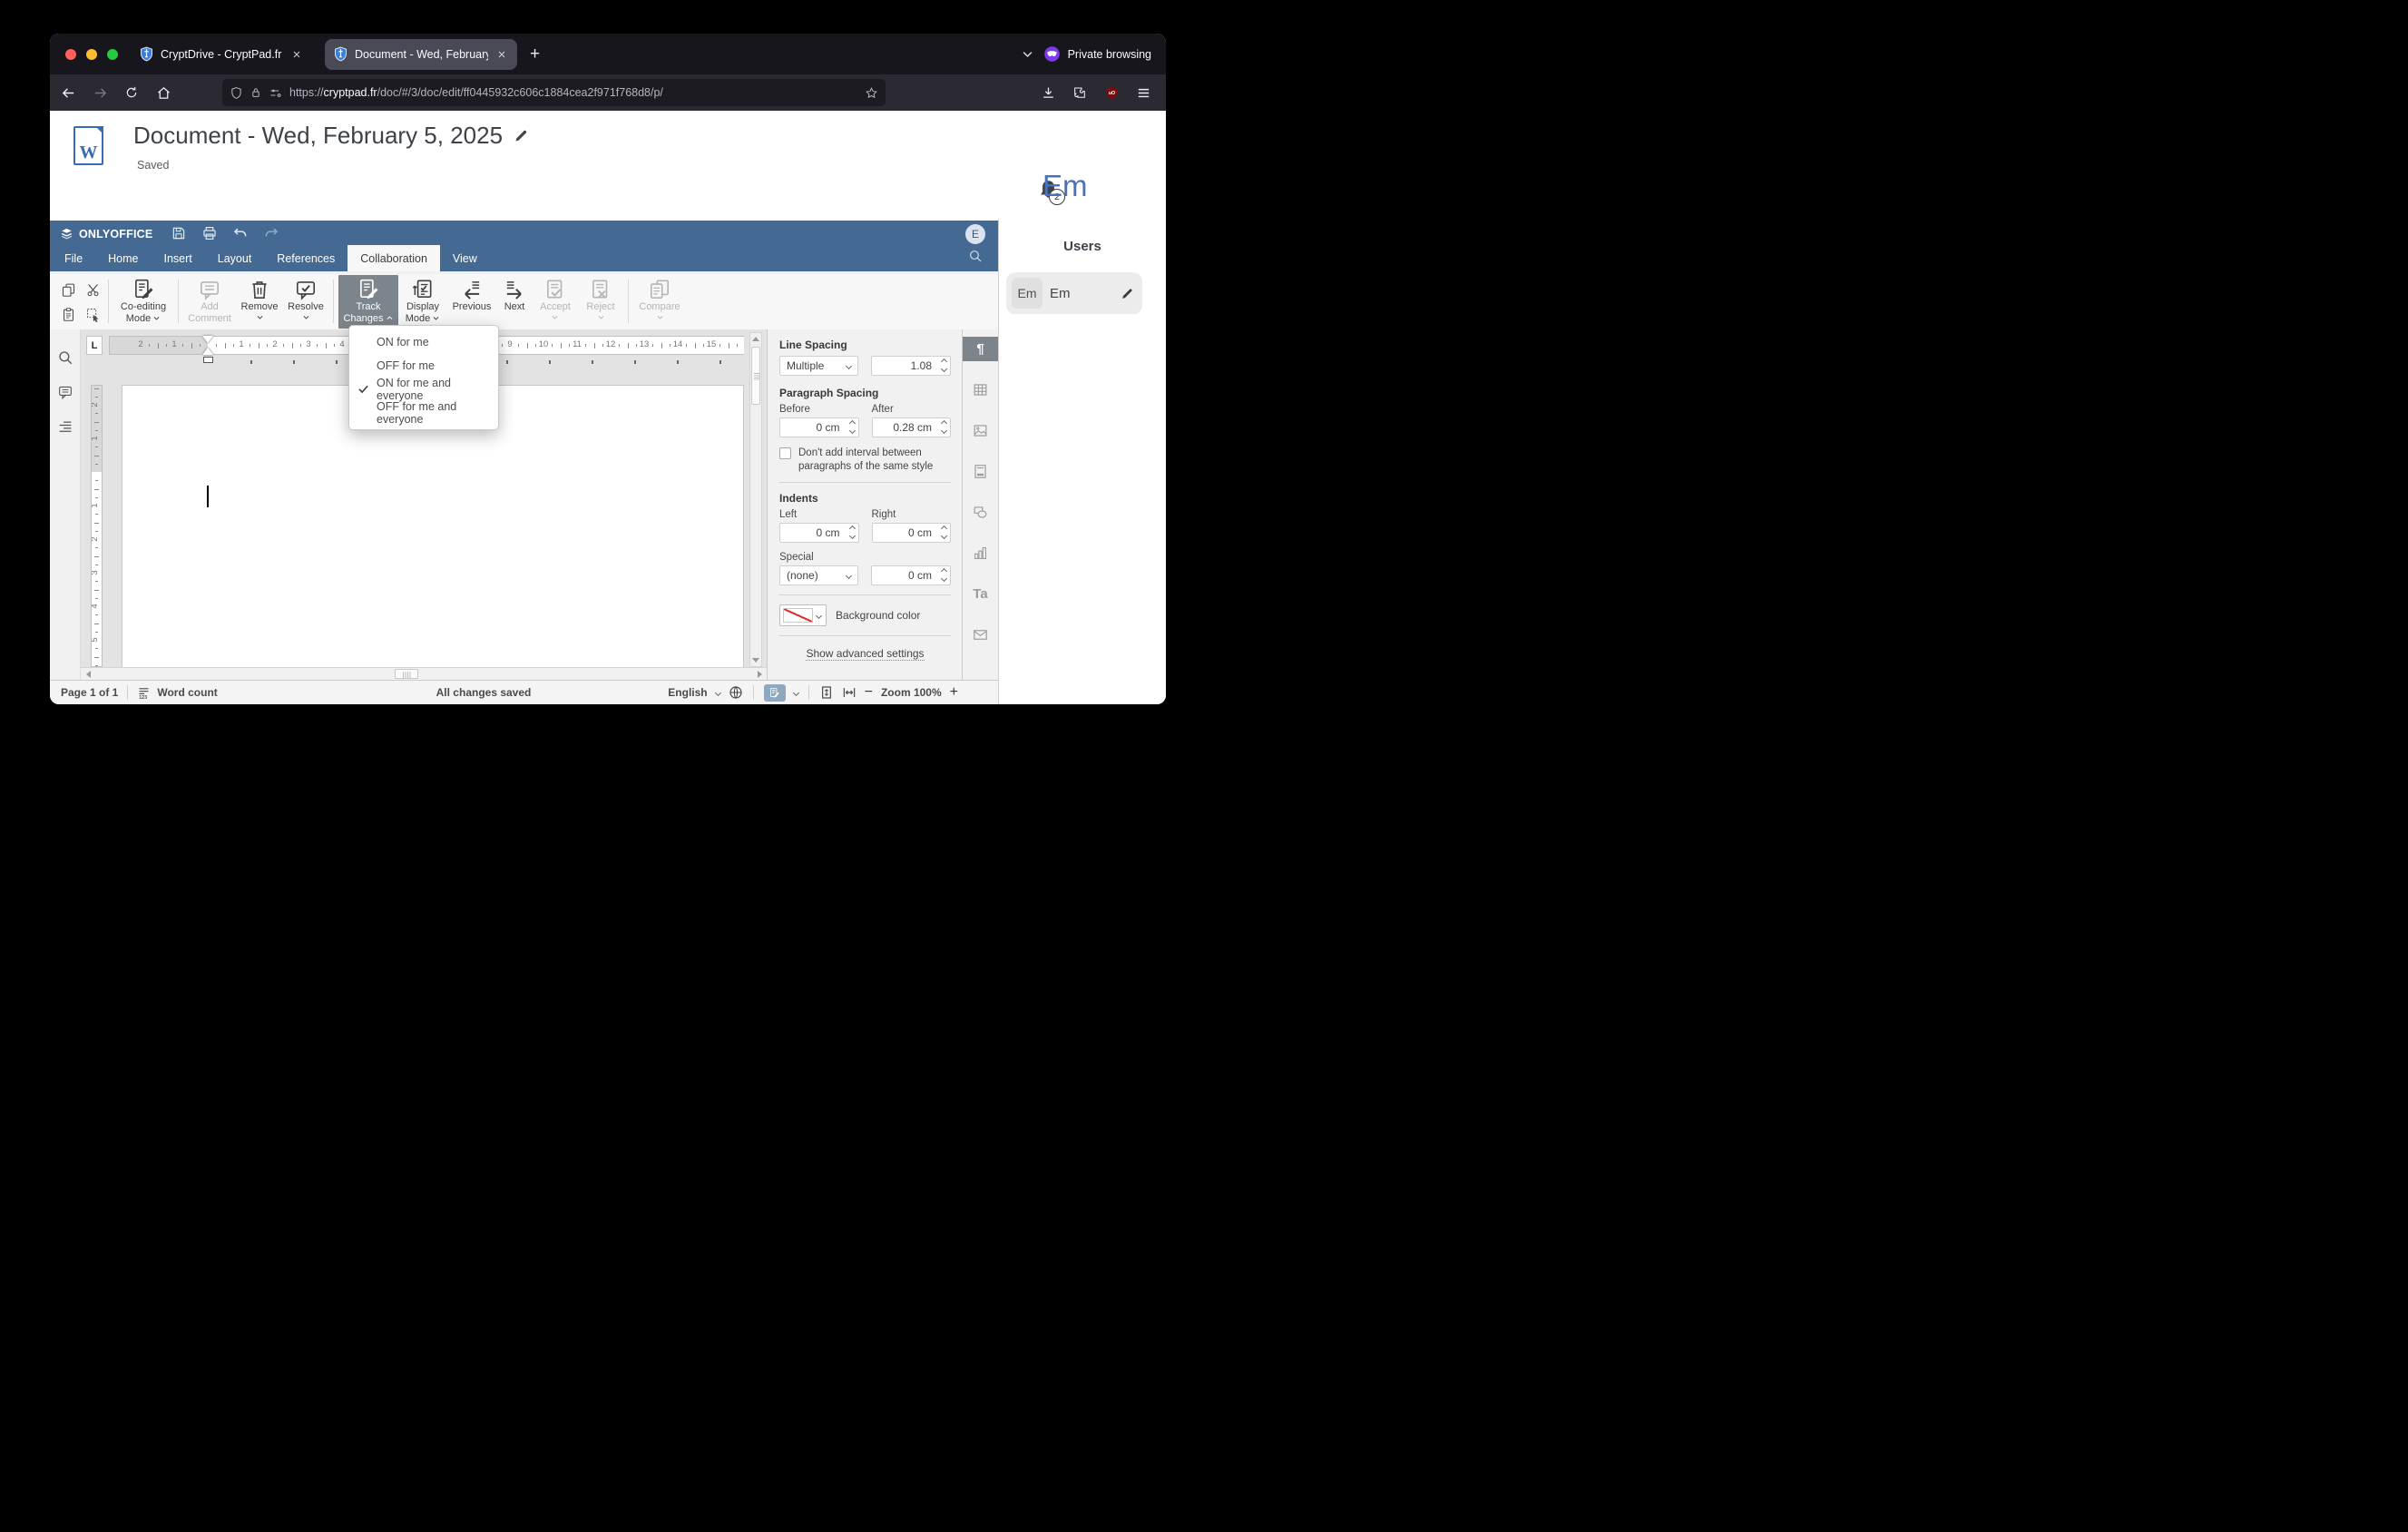 The image size is (2408, 1532). What do you see at coordinates (522, 135) in the screenshot?
I see `rename-pencil-icon` at bounding box center [522, 135].